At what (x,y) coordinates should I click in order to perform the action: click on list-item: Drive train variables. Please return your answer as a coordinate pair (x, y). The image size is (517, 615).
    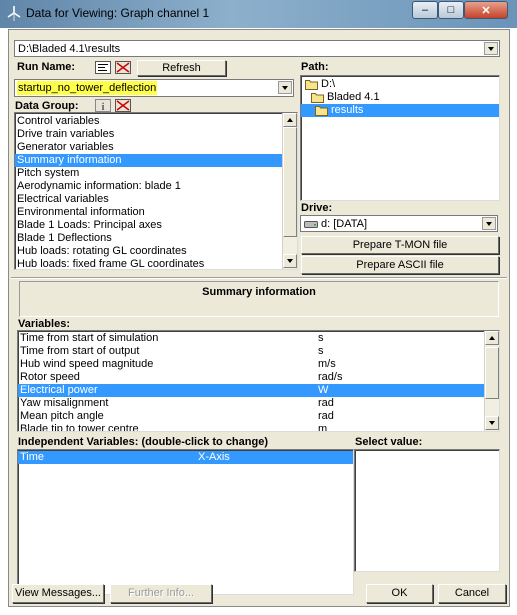
    Looking at the image, I should click on (149, 134).